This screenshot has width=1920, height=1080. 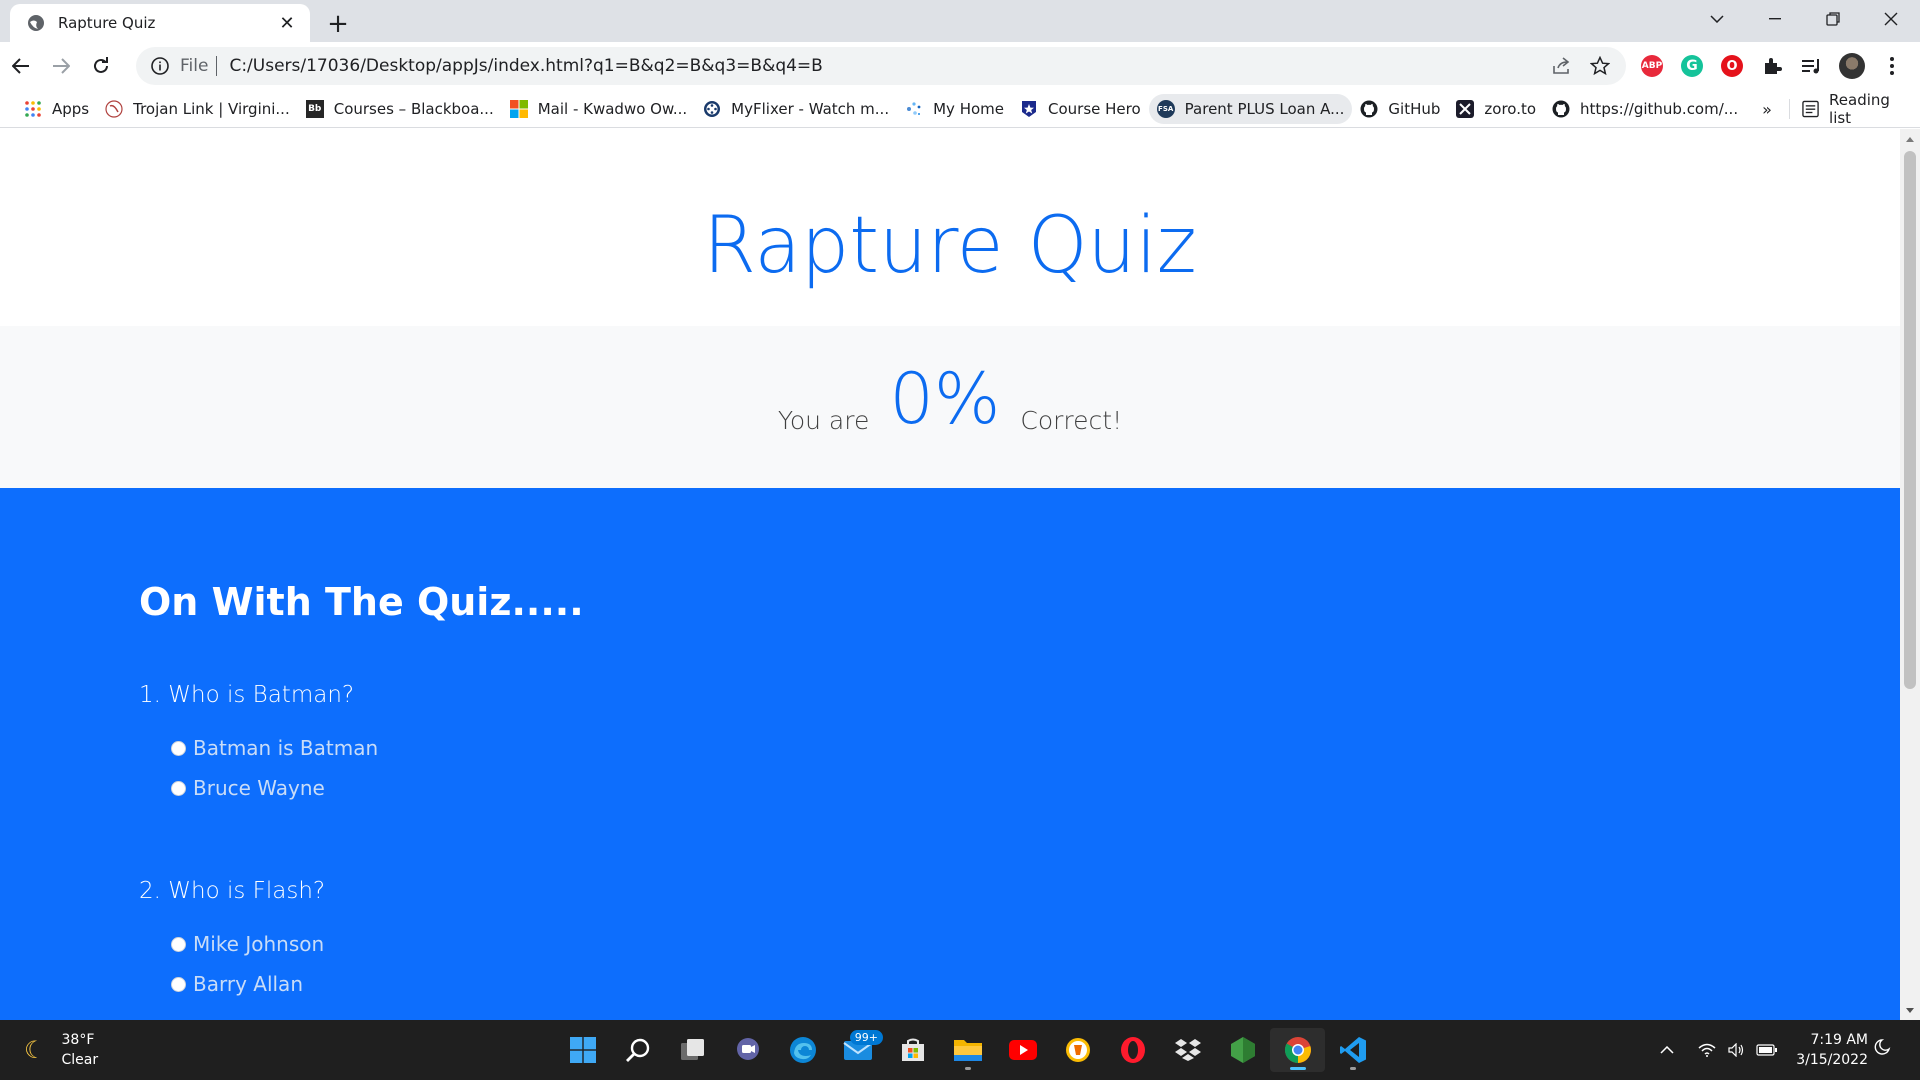 What do you see at coordinates (1414, 108) in the screenshot?
I see `bookmark-label: GitHub` at bounding box center [1414, 108].